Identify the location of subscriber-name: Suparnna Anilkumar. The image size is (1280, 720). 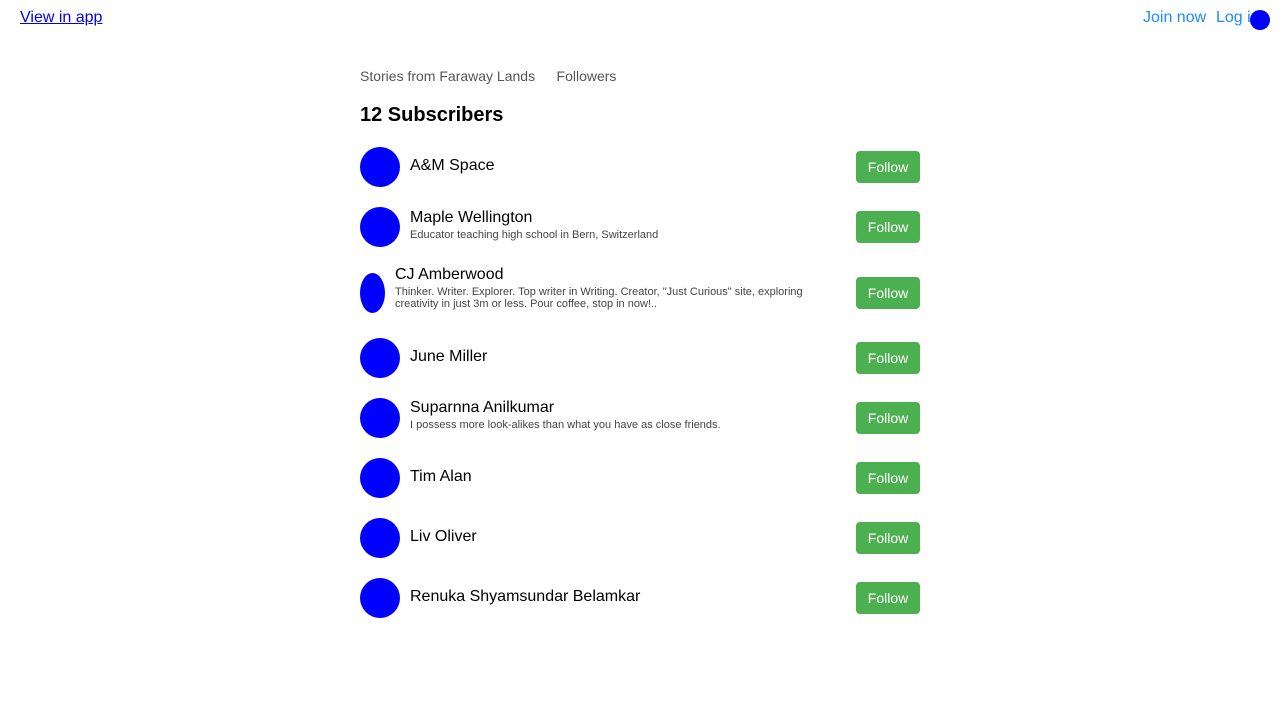
(628, 408).